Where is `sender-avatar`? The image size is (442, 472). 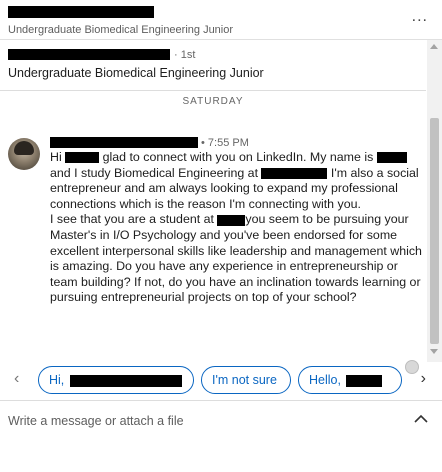
sender-avatar is located at coordinates (24, 154).